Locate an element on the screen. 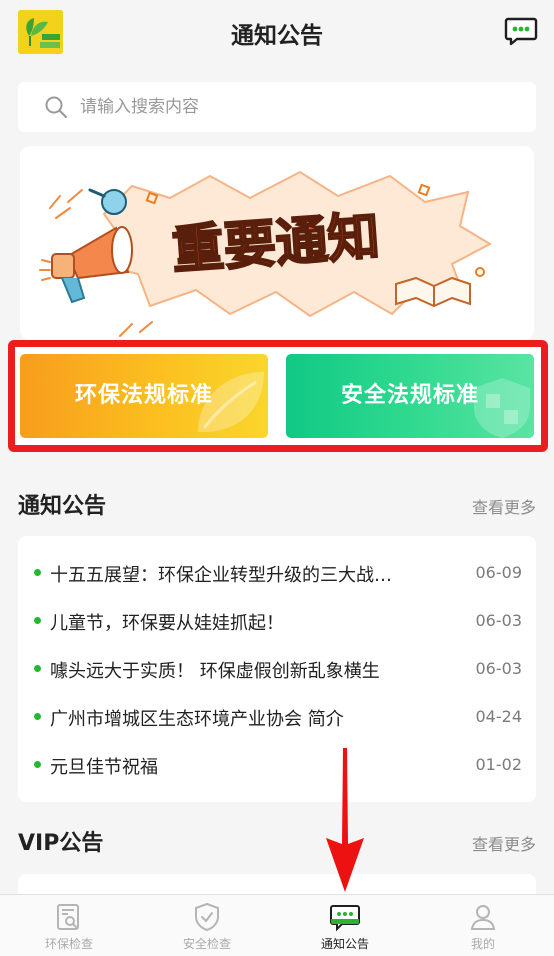 This screenshot has width=554, height=956. notice-date: 04-24 is located at coordinates (499, 716).